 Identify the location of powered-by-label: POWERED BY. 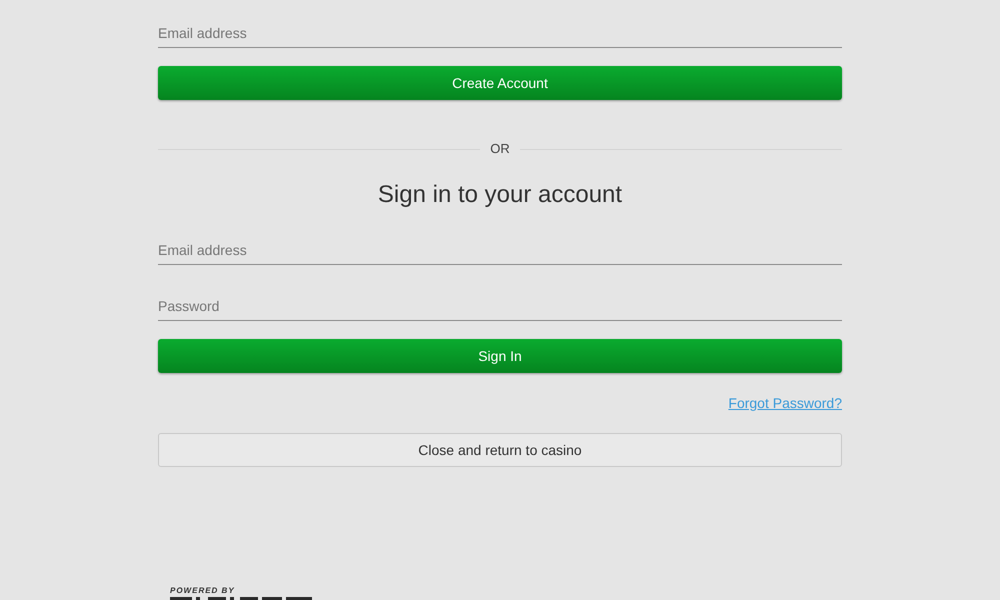
(202, 590).